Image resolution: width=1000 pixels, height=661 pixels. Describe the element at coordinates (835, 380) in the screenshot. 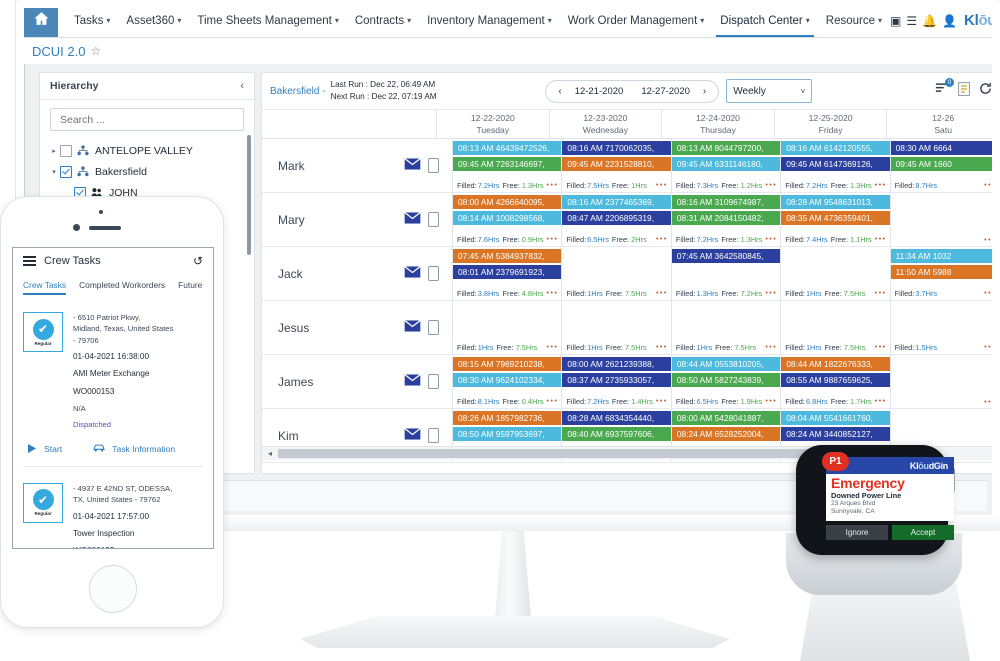

I see `task-bar: 08:55 AM 9887659625,` at that location.